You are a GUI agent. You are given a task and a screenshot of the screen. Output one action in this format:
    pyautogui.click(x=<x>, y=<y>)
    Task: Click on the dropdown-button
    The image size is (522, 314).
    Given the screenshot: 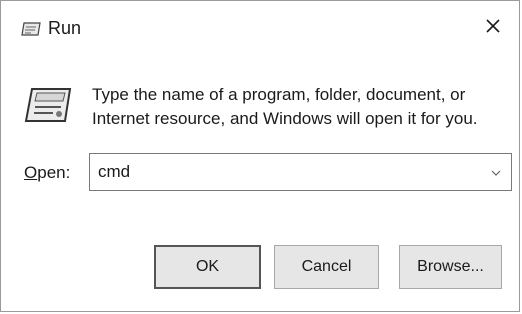 What is the action you would take?
    pyautogui.click(x=496, y=172)
    